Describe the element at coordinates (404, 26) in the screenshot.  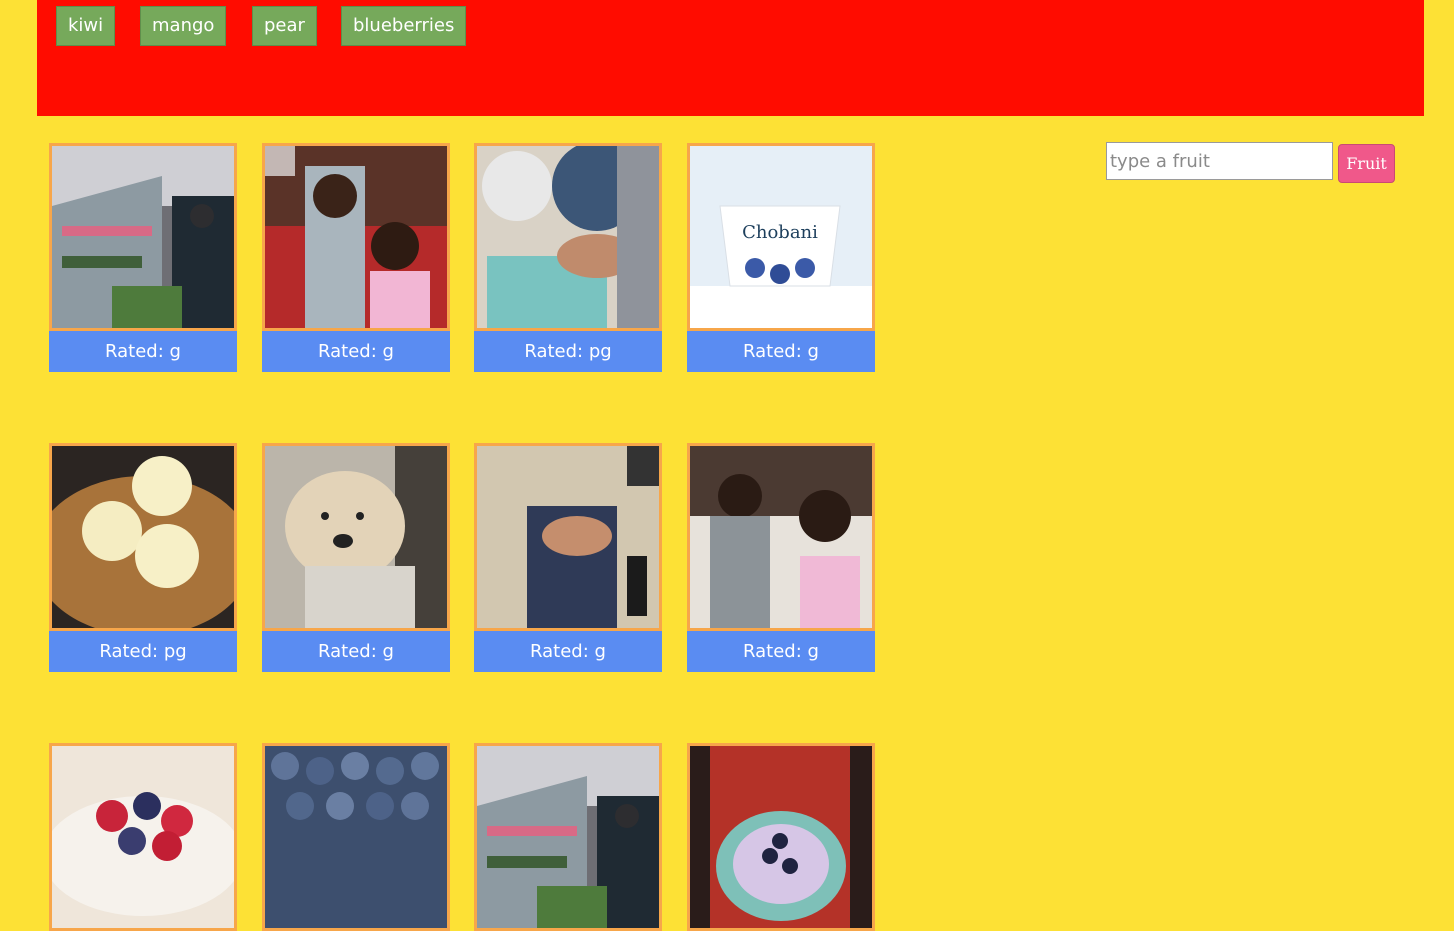
I see `fruit-button-blueberries: blueberries` at that location.